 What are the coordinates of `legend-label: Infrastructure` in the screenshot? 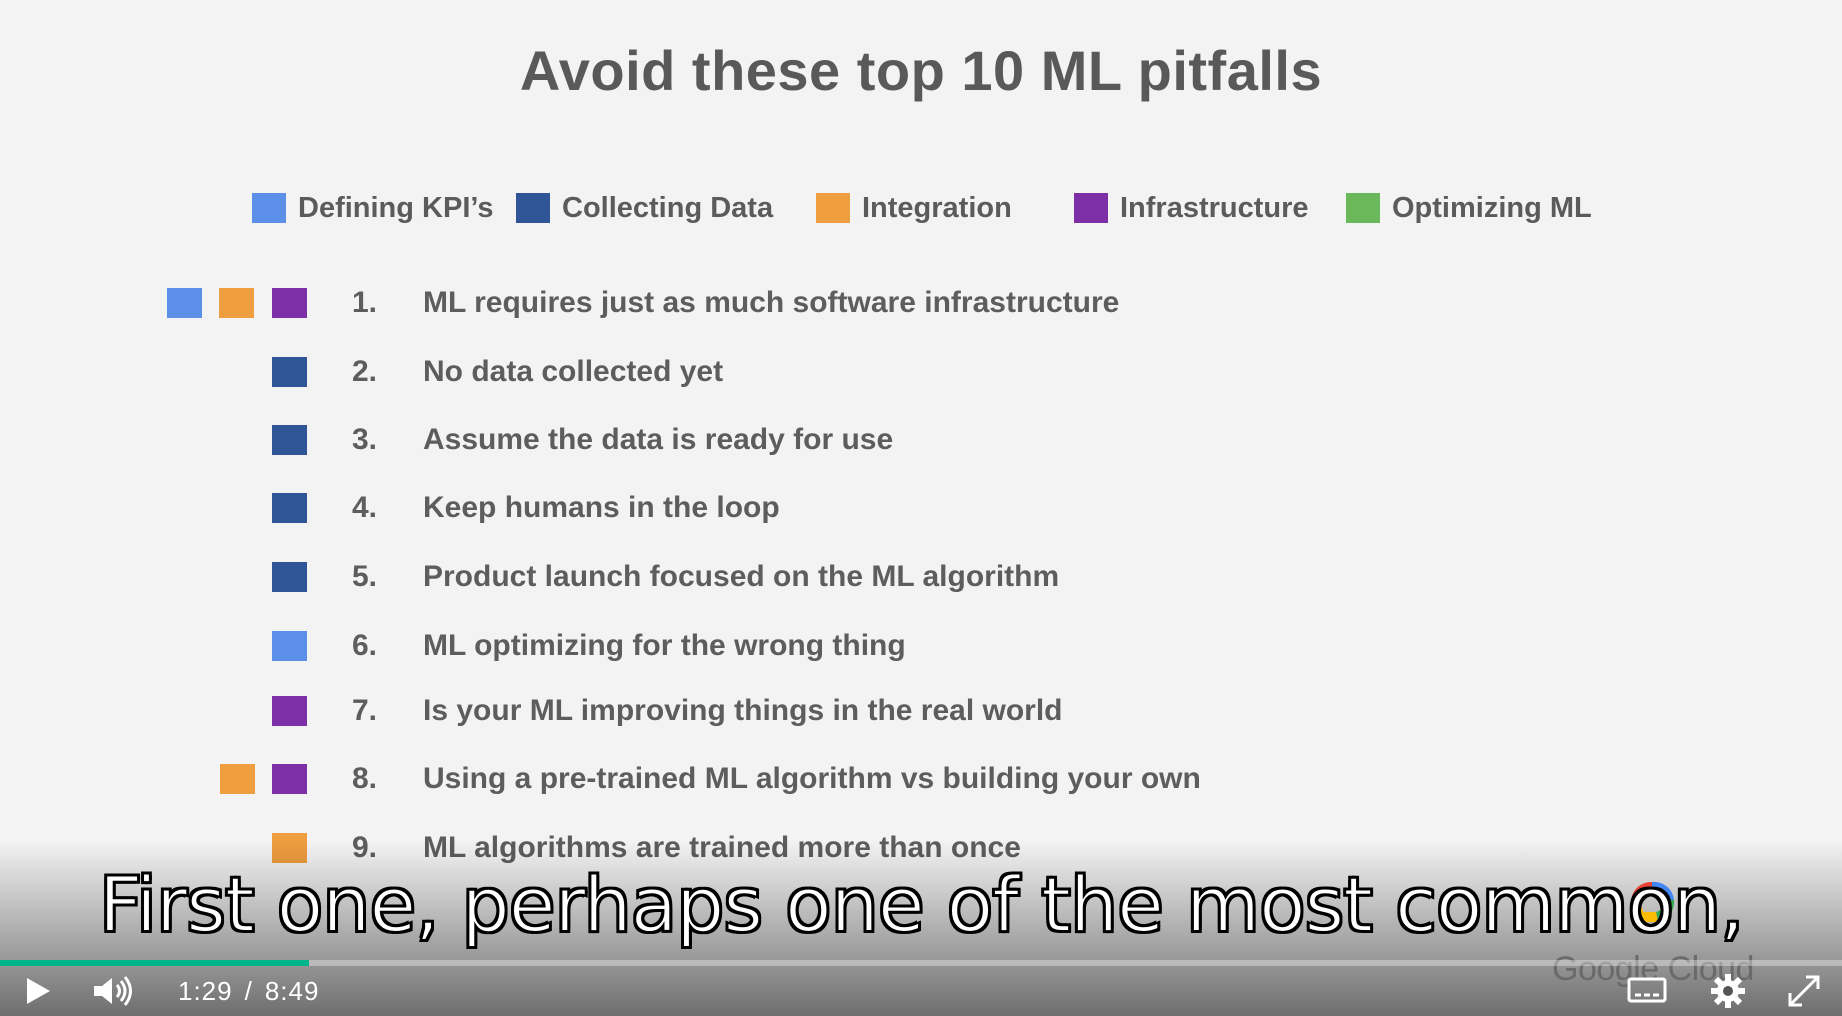 It's located at (1214, 207).